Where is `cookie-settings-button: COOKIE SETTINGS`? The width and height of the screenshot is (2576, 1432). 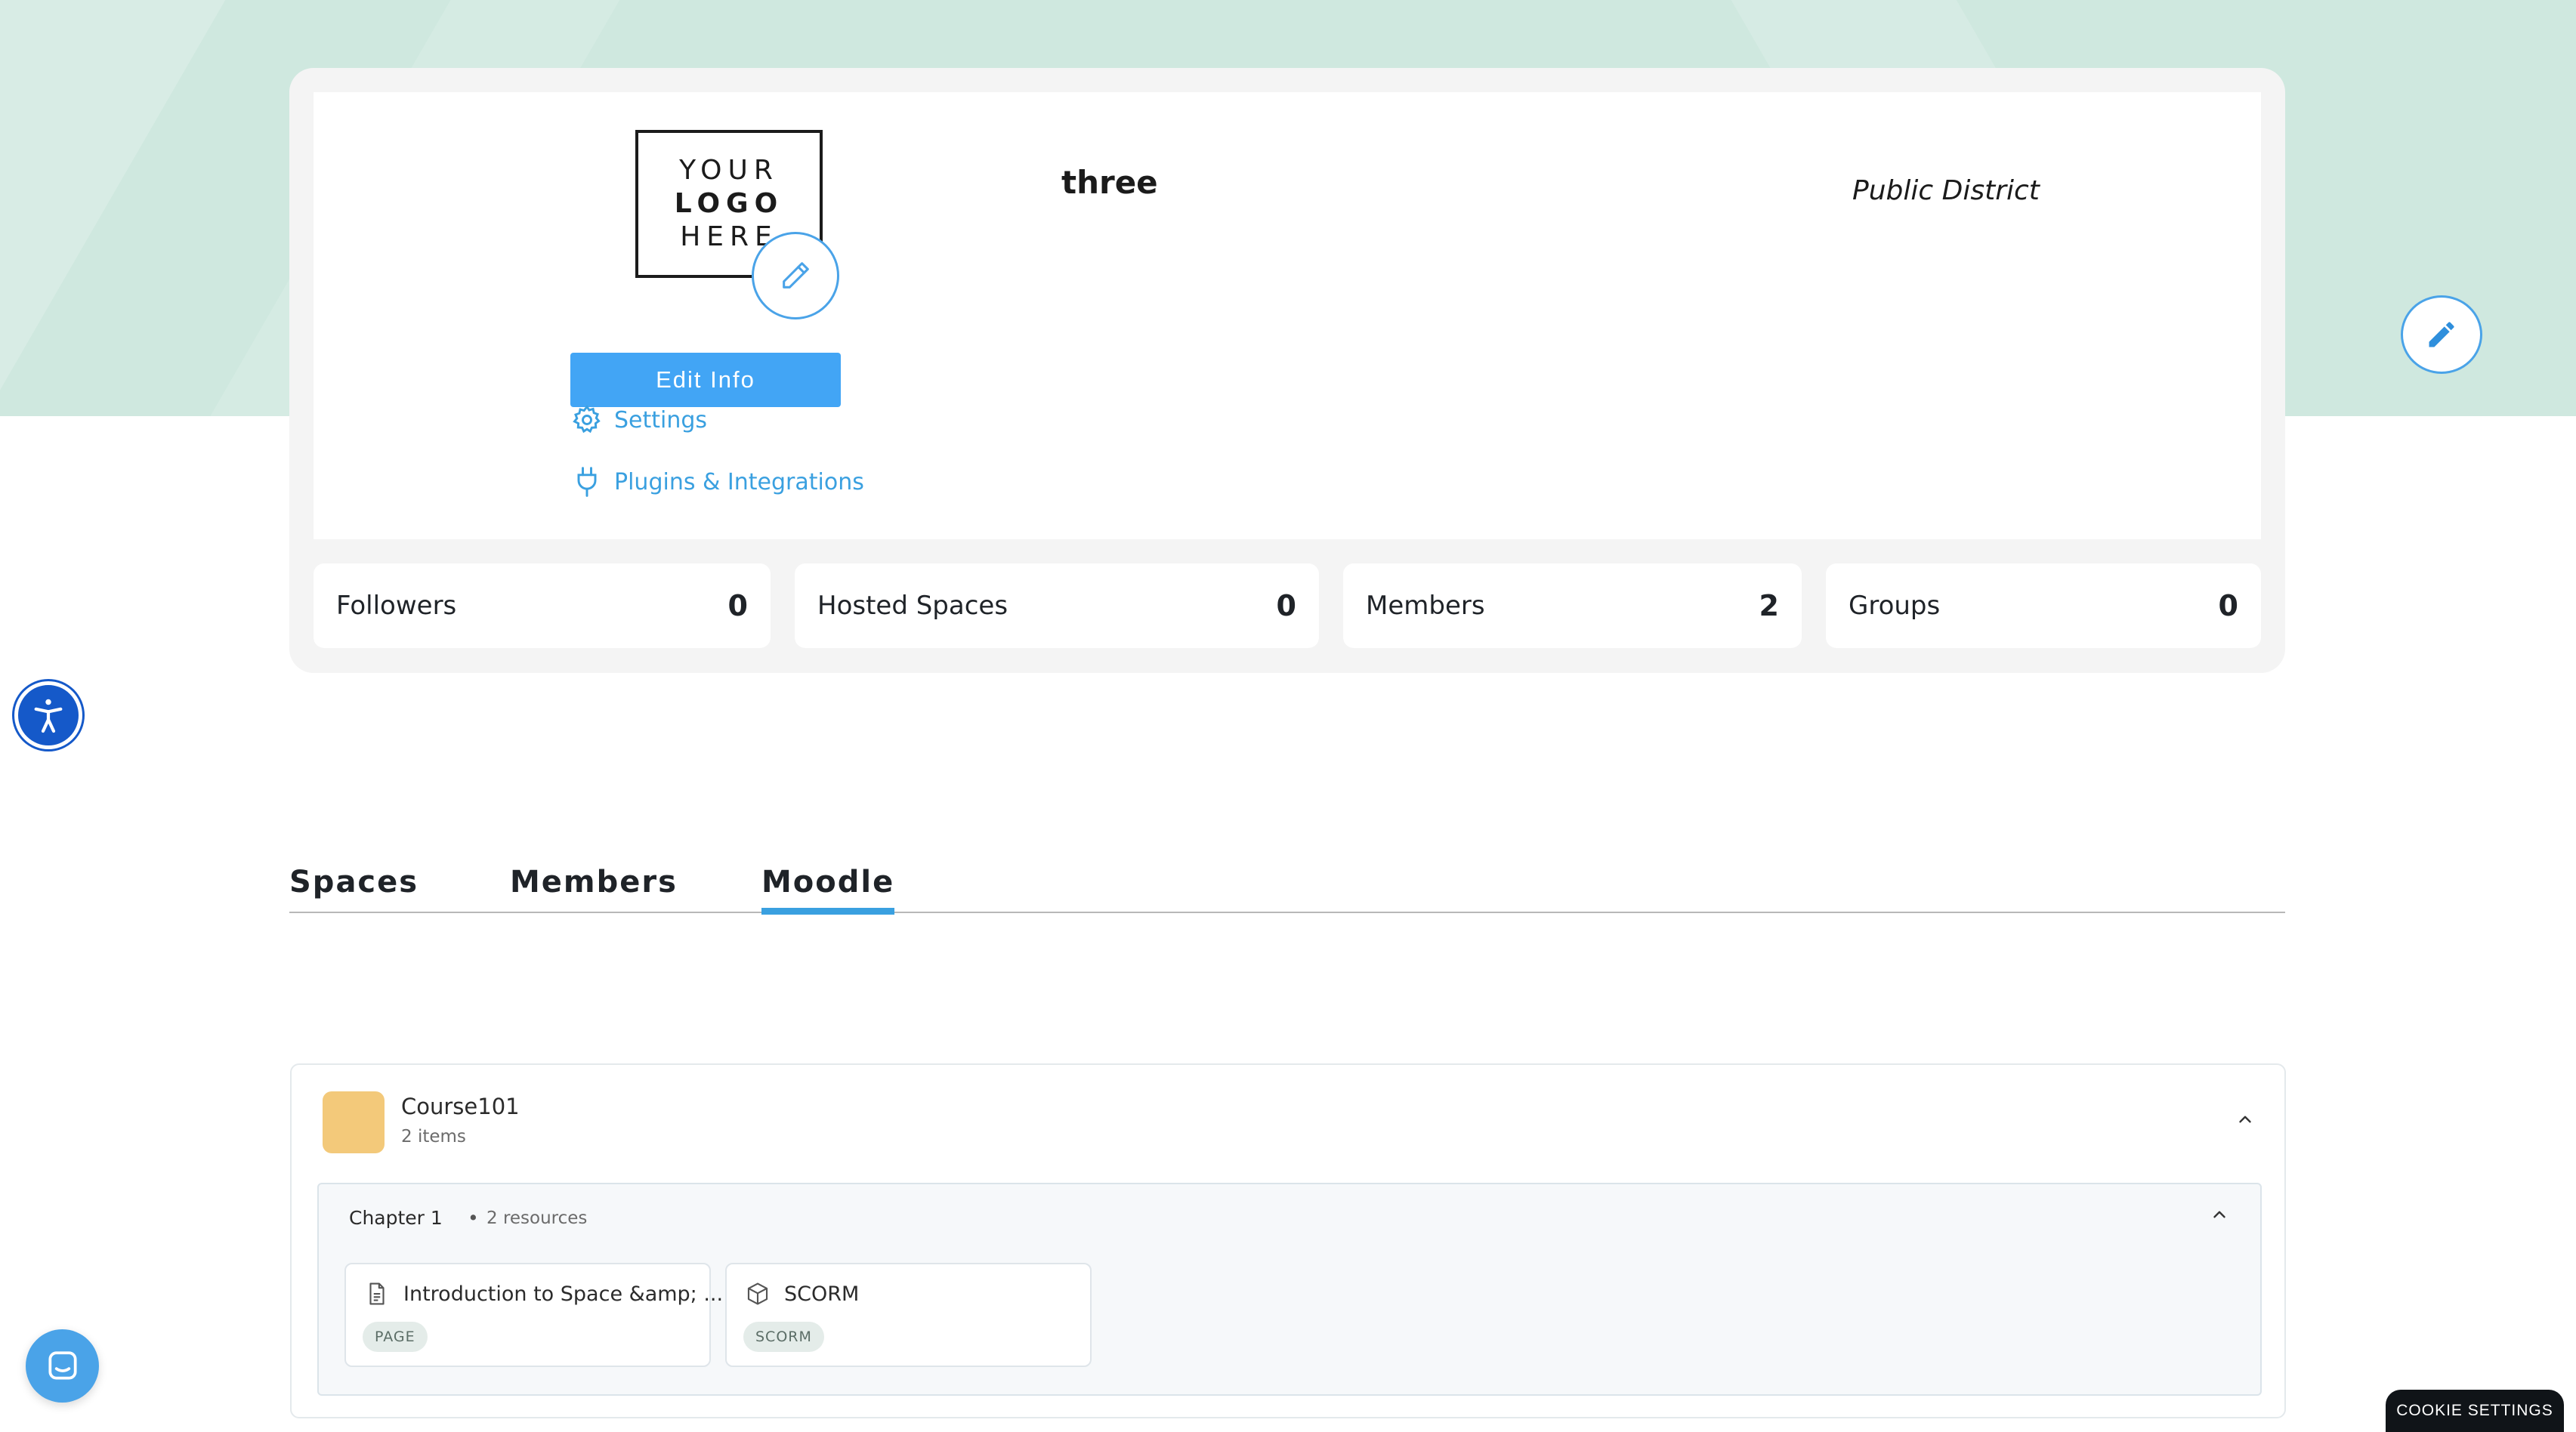
cookie-settings-button: COOKIE SETTINGS is located at coordinates (2475, 1411).